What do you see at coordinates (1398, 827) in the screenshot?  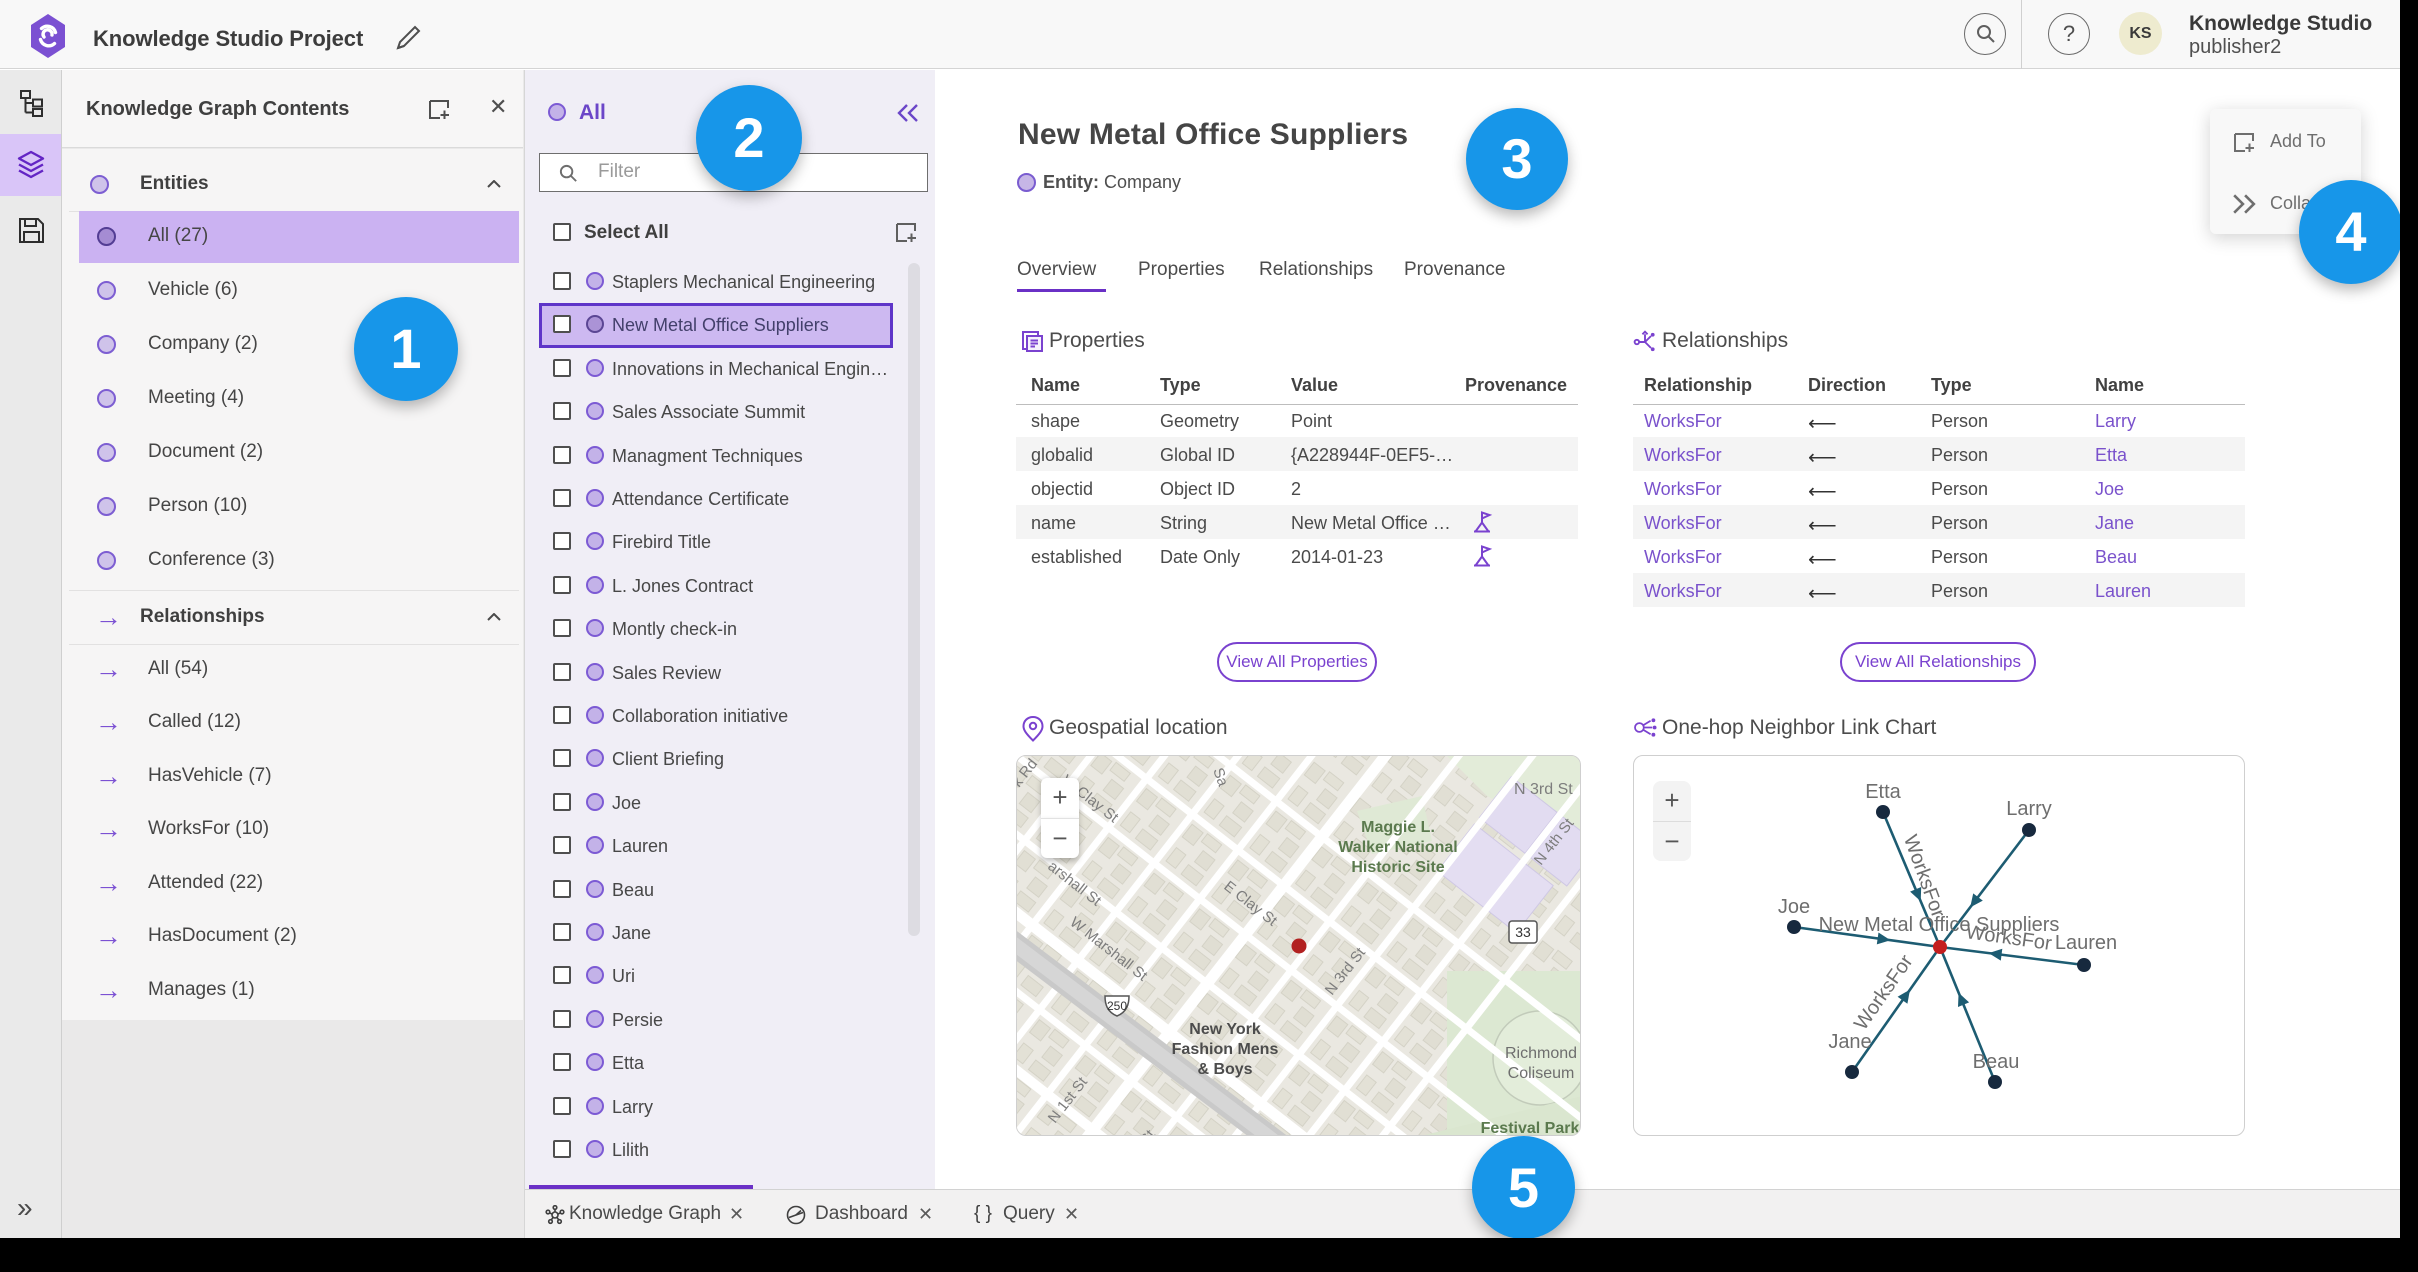 I see `svg-text: Maggie L.` at bounding box center [1398, 827].